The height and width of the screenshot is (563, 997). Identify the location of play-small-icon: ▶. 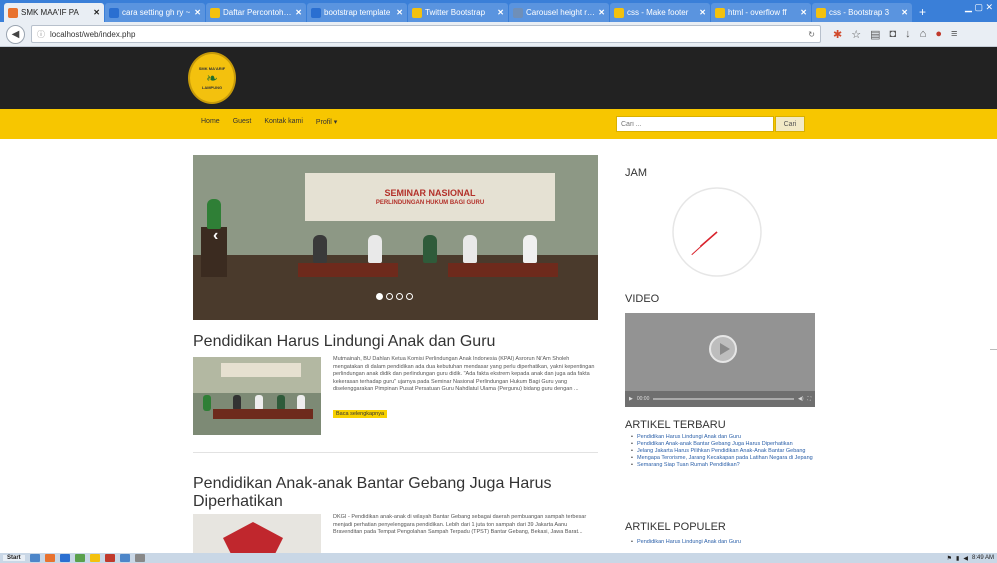
(631, 399).